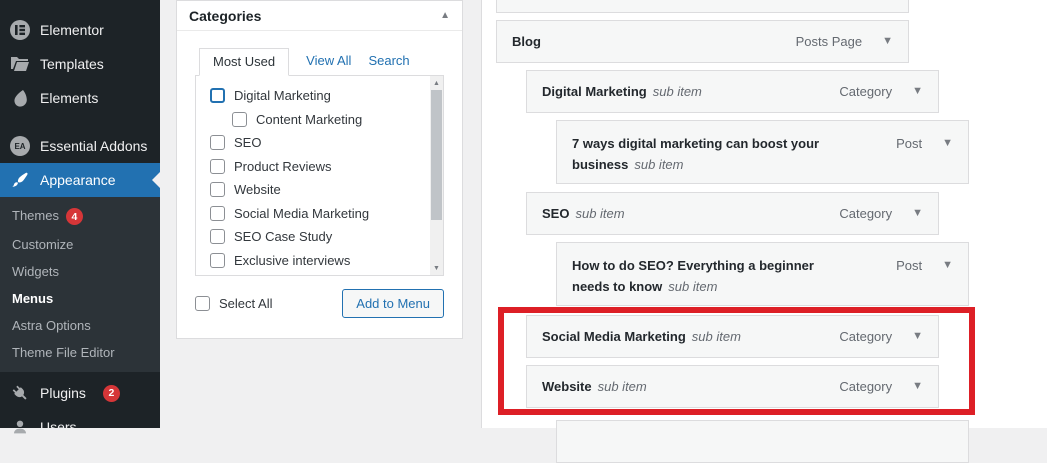  I want to click on category-label: Exclusive interviews, so click(292, 260).